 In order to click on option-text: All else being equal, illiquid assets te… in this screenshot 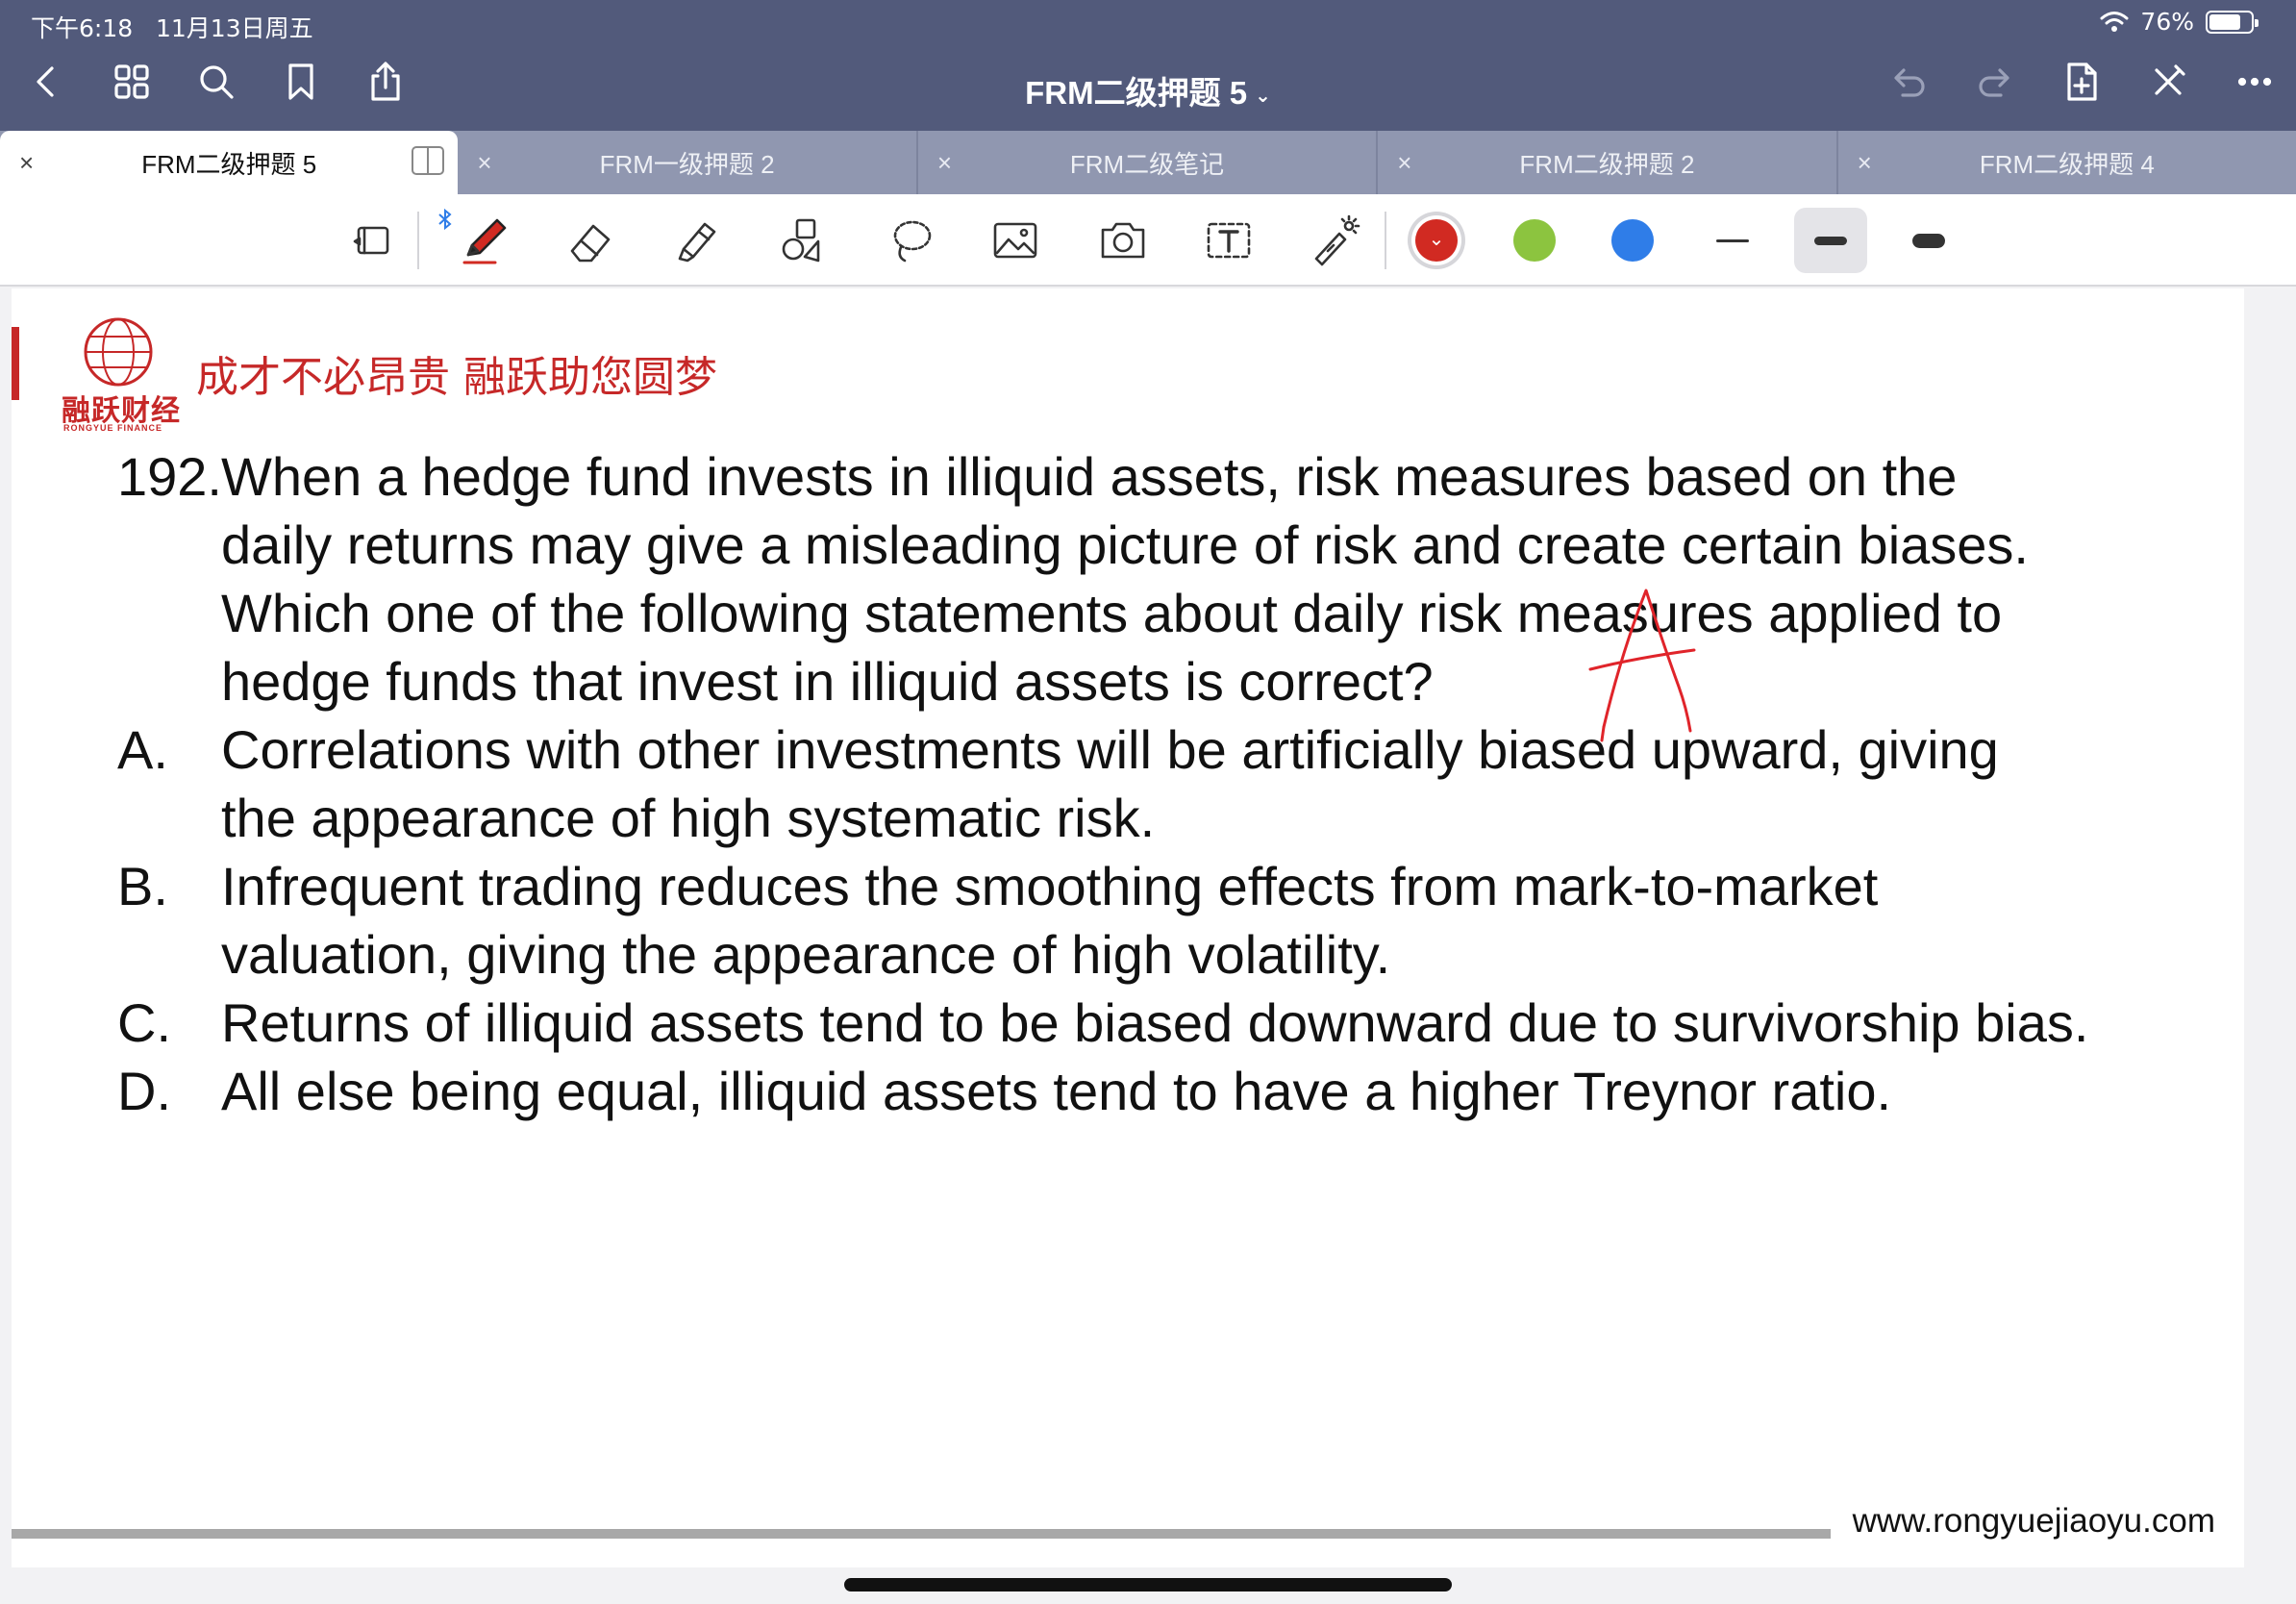, I will do `click(1227, 1091)`.